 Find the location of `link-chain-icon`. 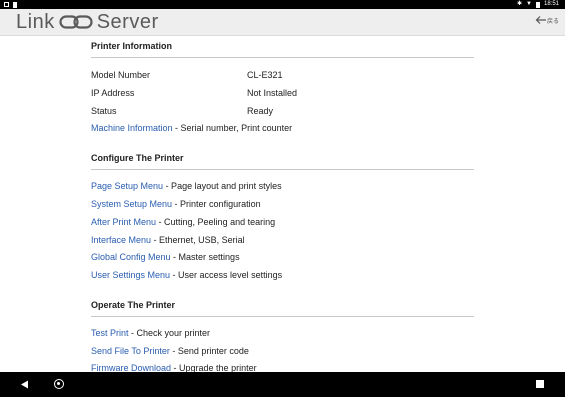

link-chain-icon is located at coordinates (76, 22).